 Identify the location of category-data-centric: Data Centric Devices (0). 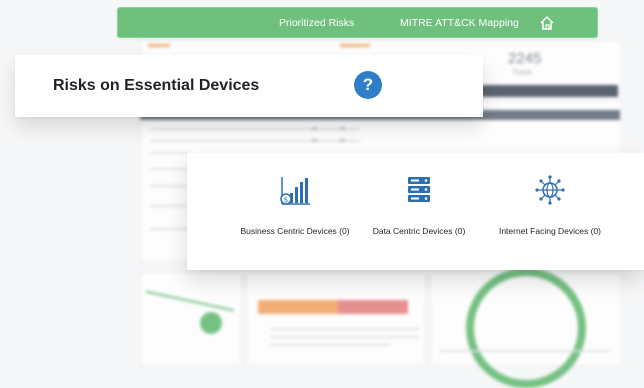
(419, 204).